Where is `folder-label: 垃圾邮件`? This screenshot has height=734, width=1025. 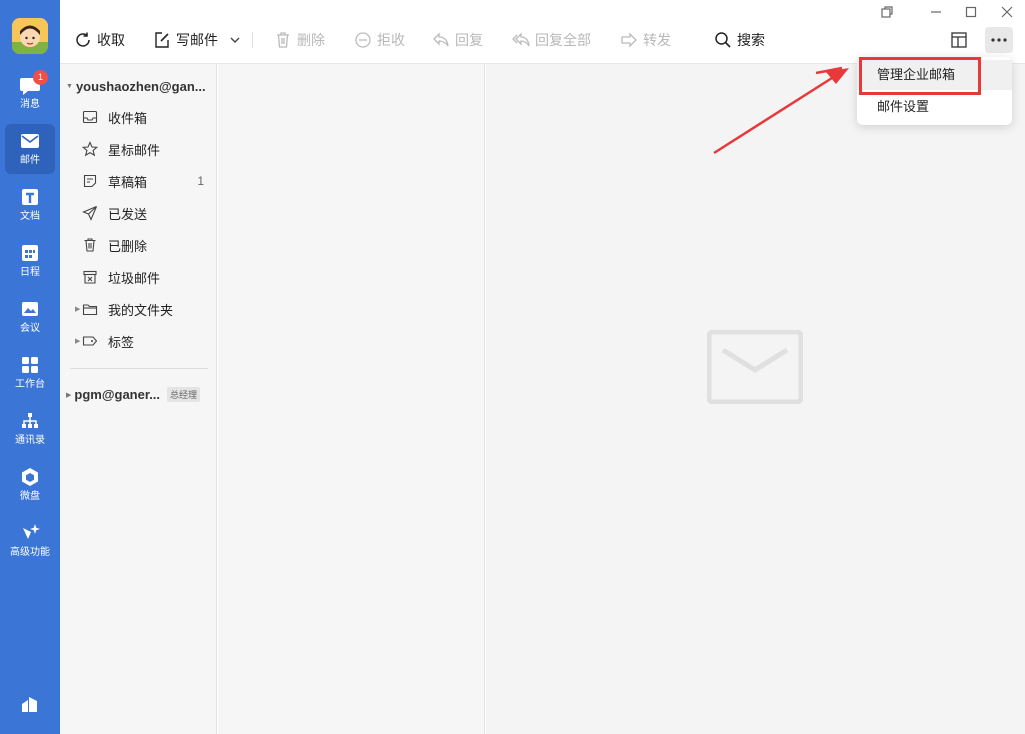
folder-label: 垃圾邮件 is located at coordinates (134, 278).